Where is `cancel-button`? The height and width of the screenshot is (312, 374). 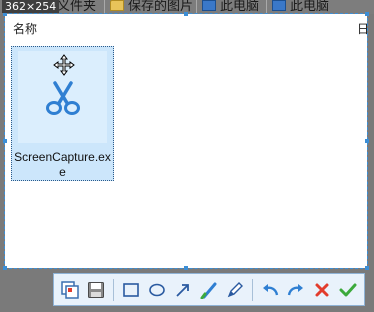
cancel-button is located at coordinates (322, 290).